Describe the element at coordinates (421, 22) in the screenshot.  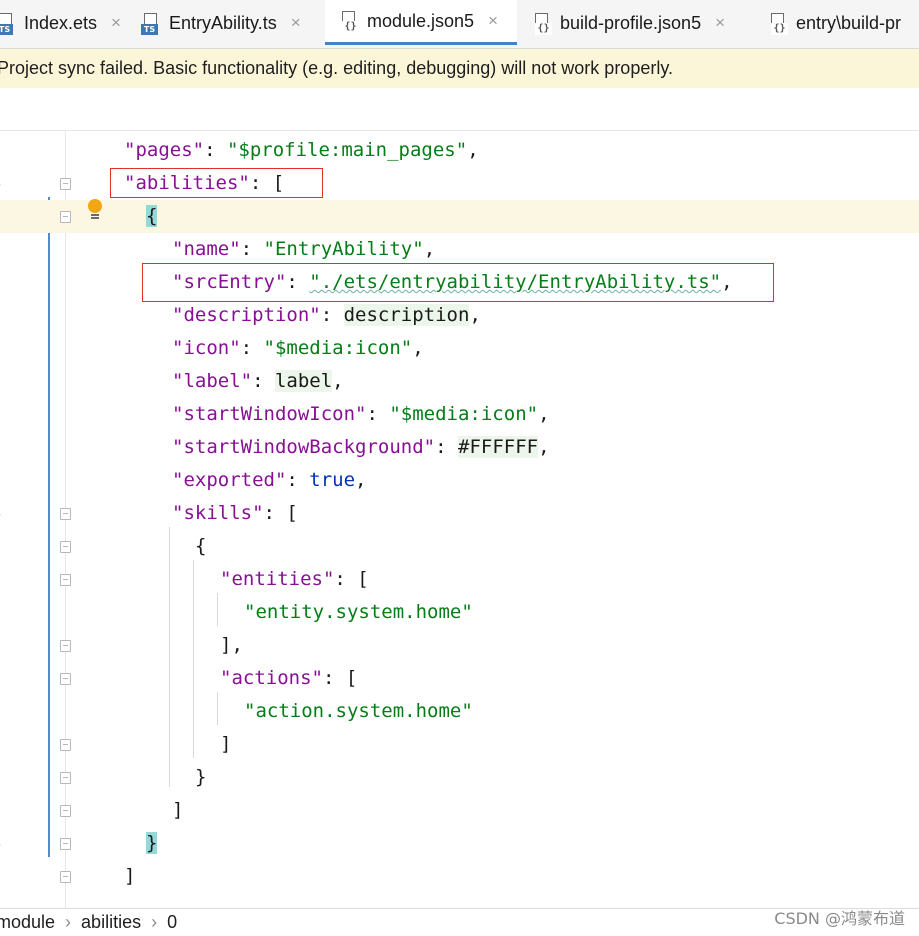
I see `tab-module-json5: {} module.json5 ×` at that location.